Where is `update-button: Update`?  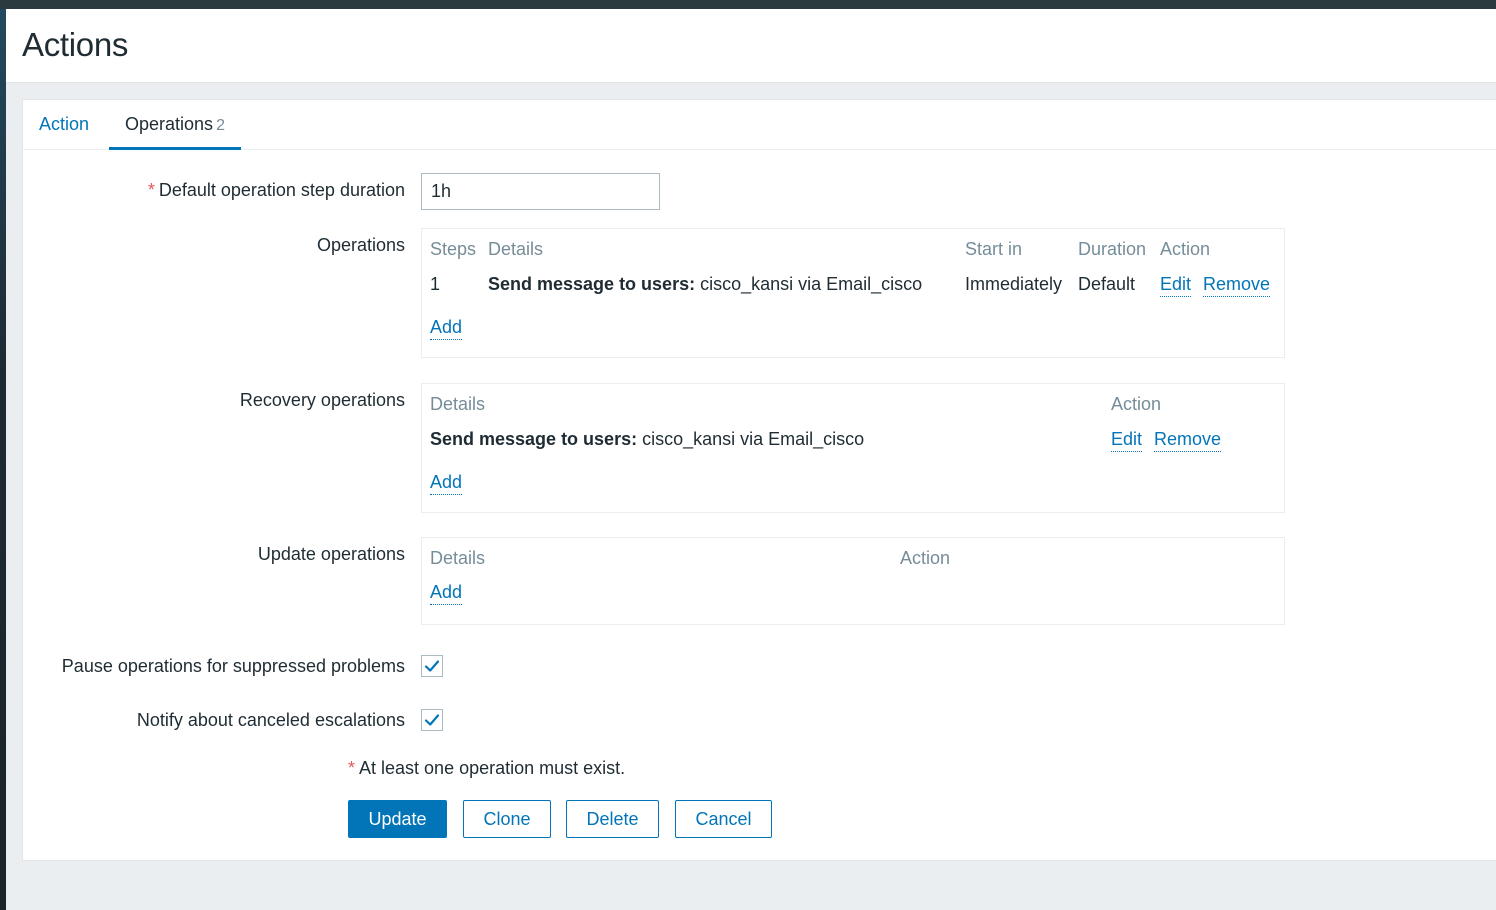 update-button: Update is located at coordinates (397, 819).